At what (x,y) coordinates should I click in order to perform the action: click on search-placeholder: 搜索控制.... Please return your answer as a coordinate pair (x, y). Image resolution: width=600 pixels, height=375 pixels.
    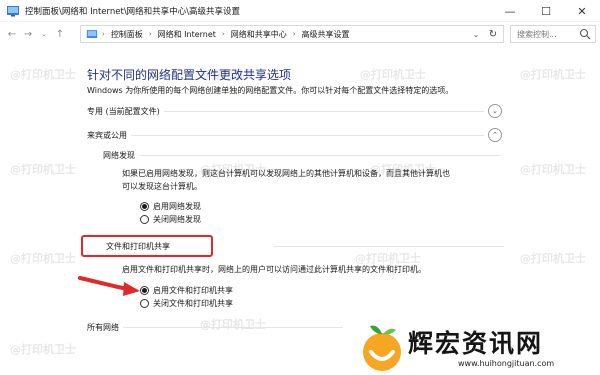
    Looking at the image, I should click on (537, 34).